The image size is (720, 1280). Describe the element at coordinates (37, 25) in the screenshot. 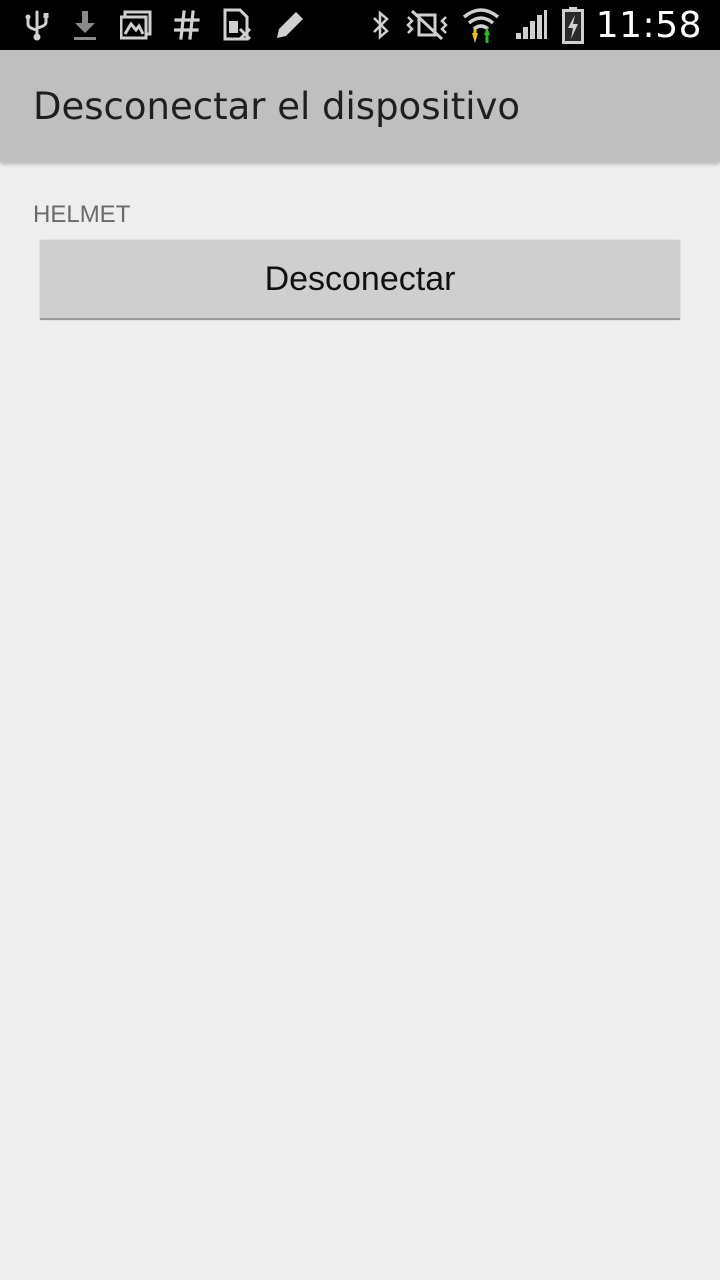

I see `usb-icon` at that location.